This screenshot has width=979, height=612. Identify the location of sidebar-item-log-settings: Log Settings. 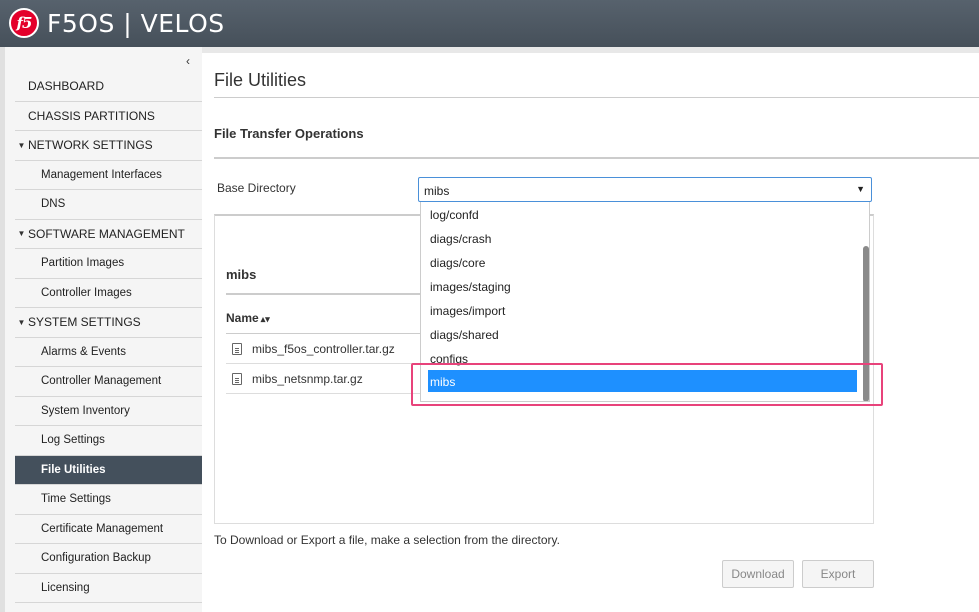
(108, 441).